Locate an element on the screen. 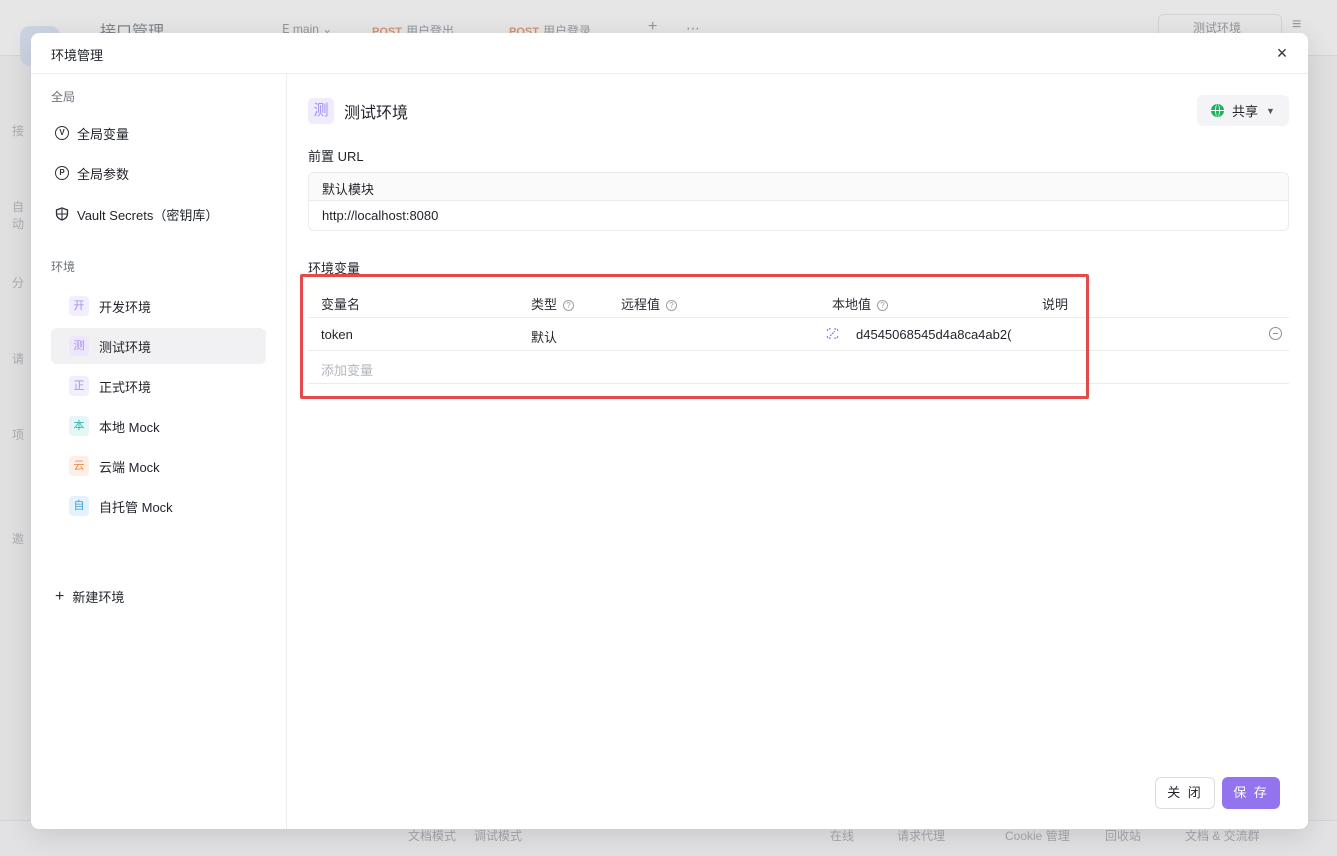 This screenshot has height=856, width=1337. share-label: 共享 is located at coordinates (1245, 111).